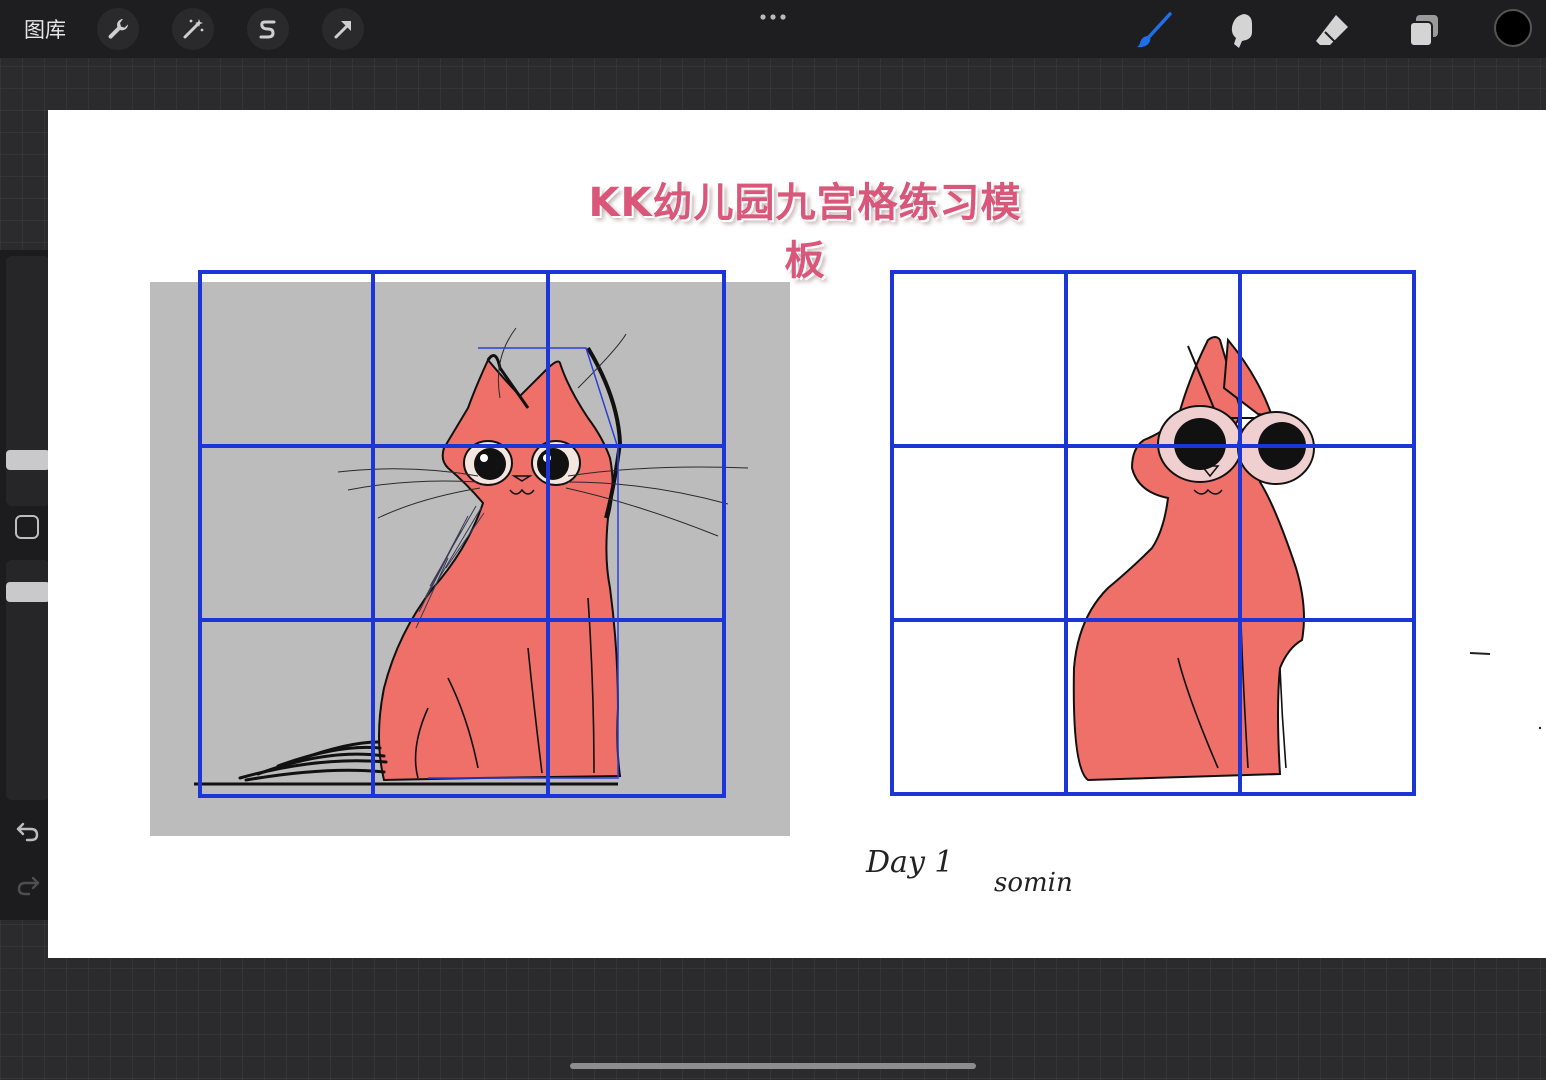 This screenshot has height=1080, width=1546. I want to click on selection-s-icon, so click(267, 29).